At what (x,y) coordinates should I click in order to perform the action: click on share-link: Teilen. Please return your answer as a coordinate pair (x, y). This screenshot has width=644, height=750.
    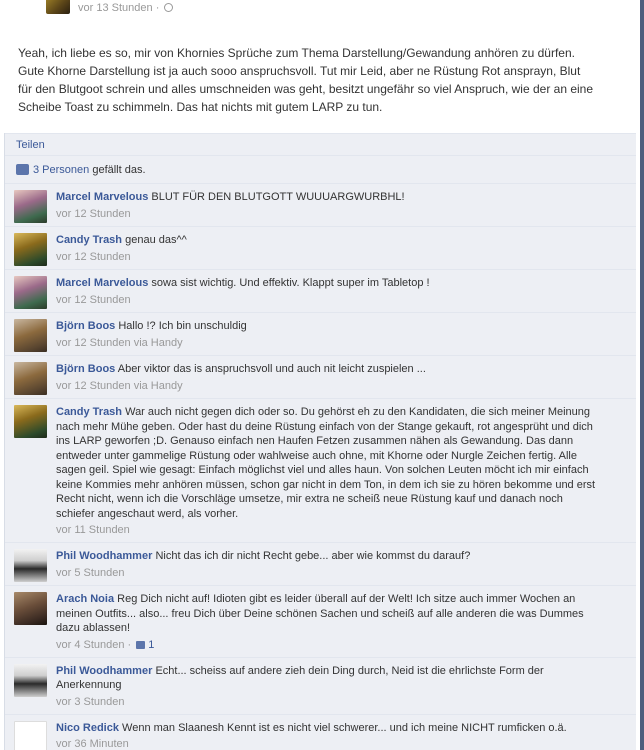
    Looking at the image, I should click on (30, 145).